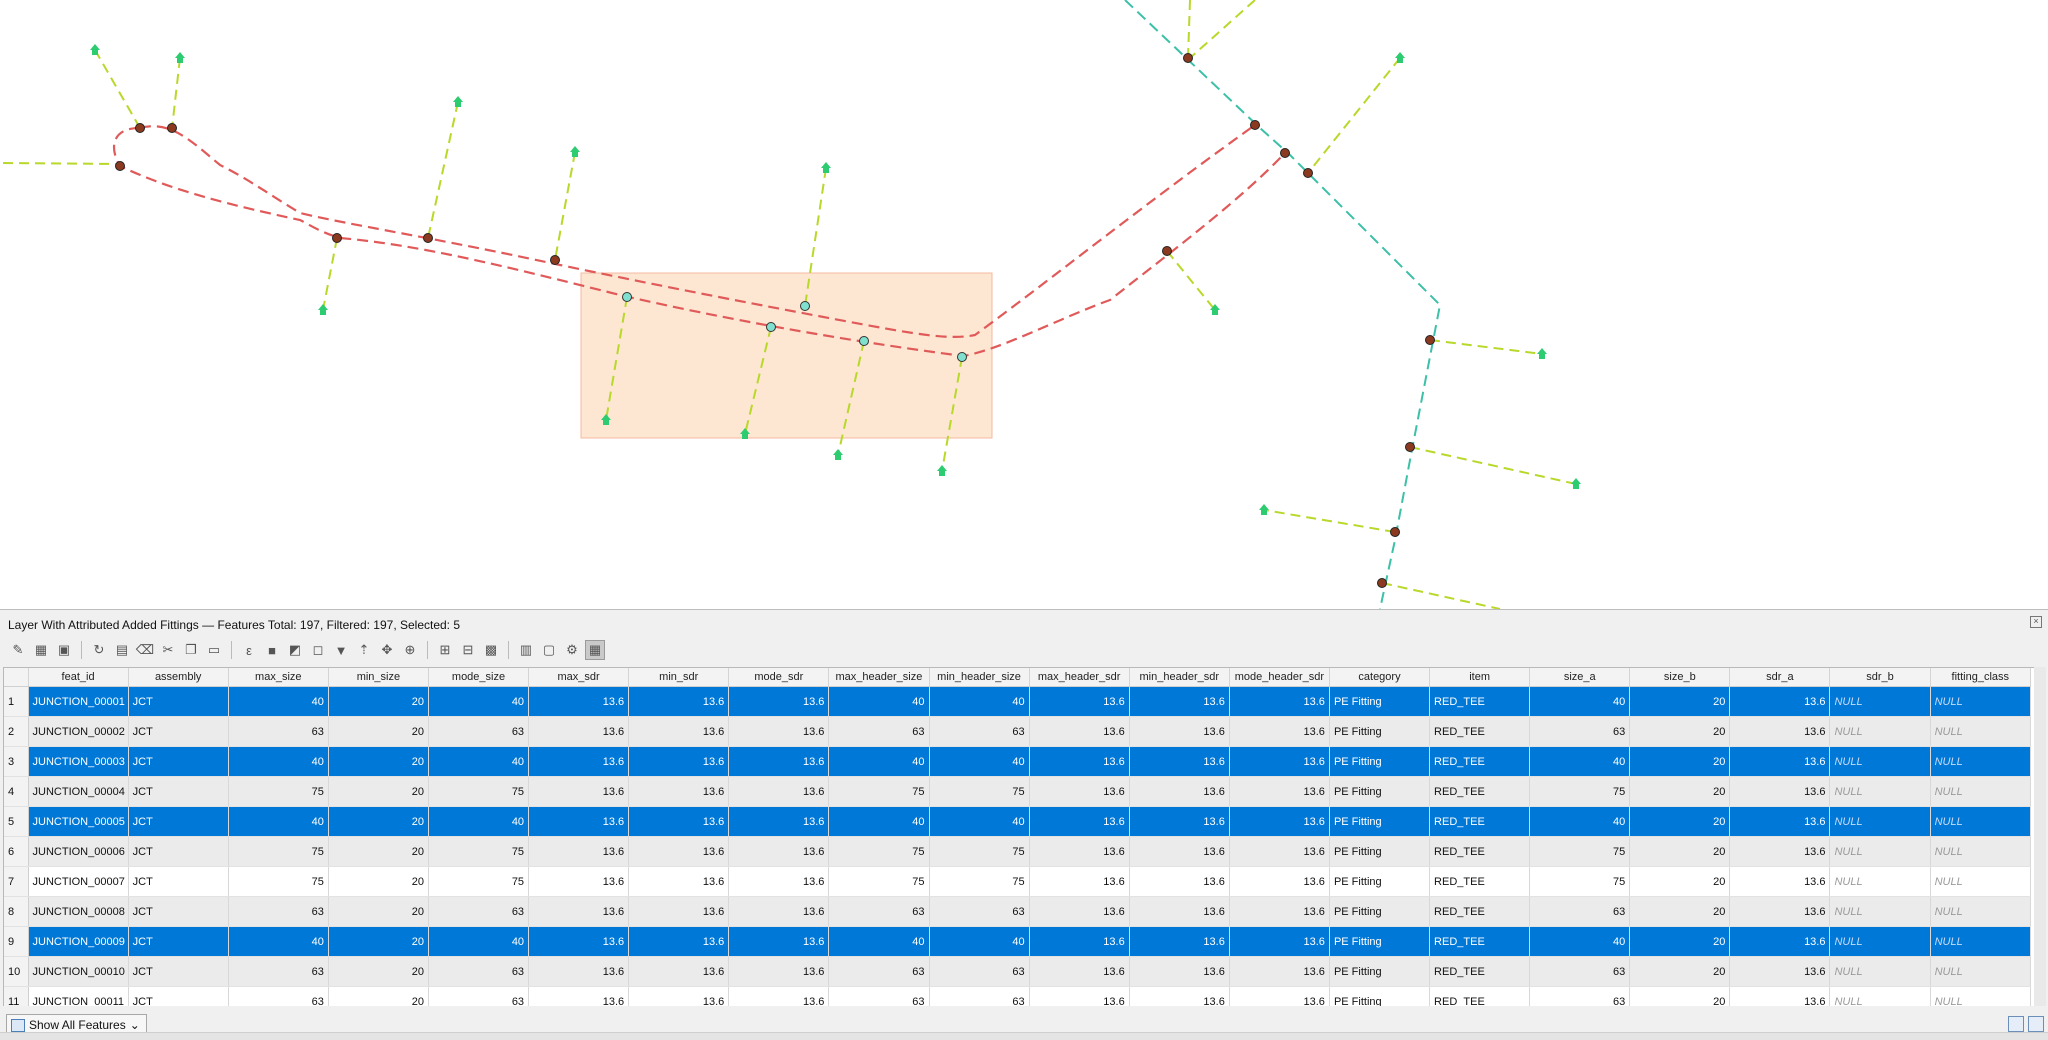 Image resolution: width=2048 pixels, height=1040 pixels. Describe the element at coordinates (979, 881) in the screenshot. I see `cell-min-header-size: 75` at that location.